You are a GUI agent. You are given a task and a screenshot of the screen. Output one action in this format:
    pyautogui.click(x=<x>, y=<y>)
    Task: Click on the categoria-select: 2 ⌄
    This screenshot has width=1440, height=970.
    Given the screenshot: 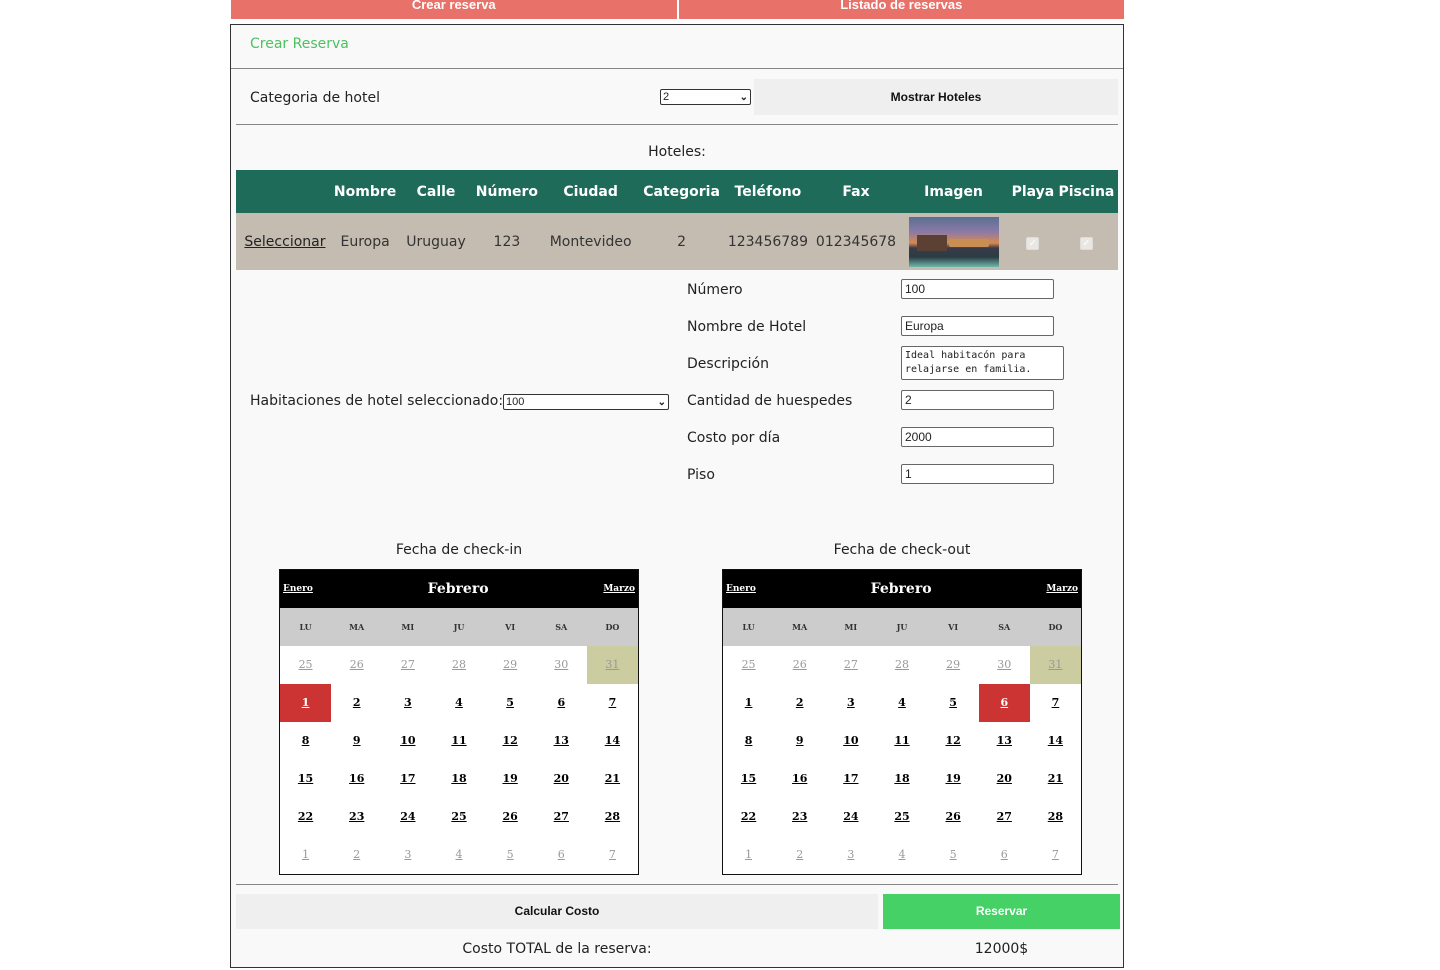 What is the action you would take?
    pyautogui.click(x=705, y=97)
    